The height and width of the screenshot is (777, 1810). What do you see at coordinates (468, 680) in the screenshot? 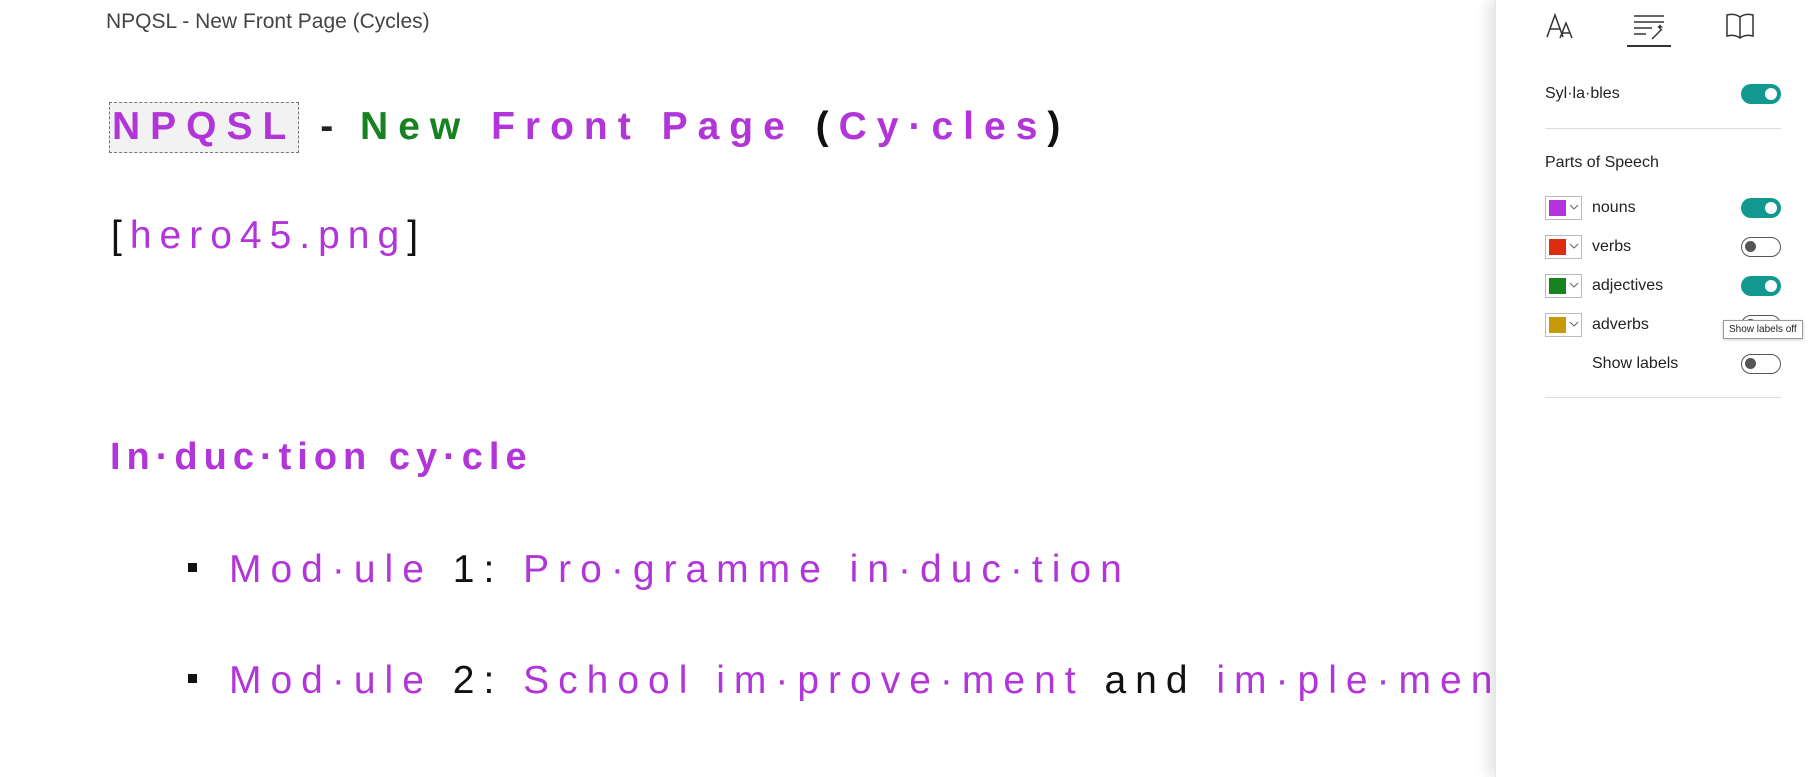
I see `bullet-module-number: 2` at bounding box center [468, 680].